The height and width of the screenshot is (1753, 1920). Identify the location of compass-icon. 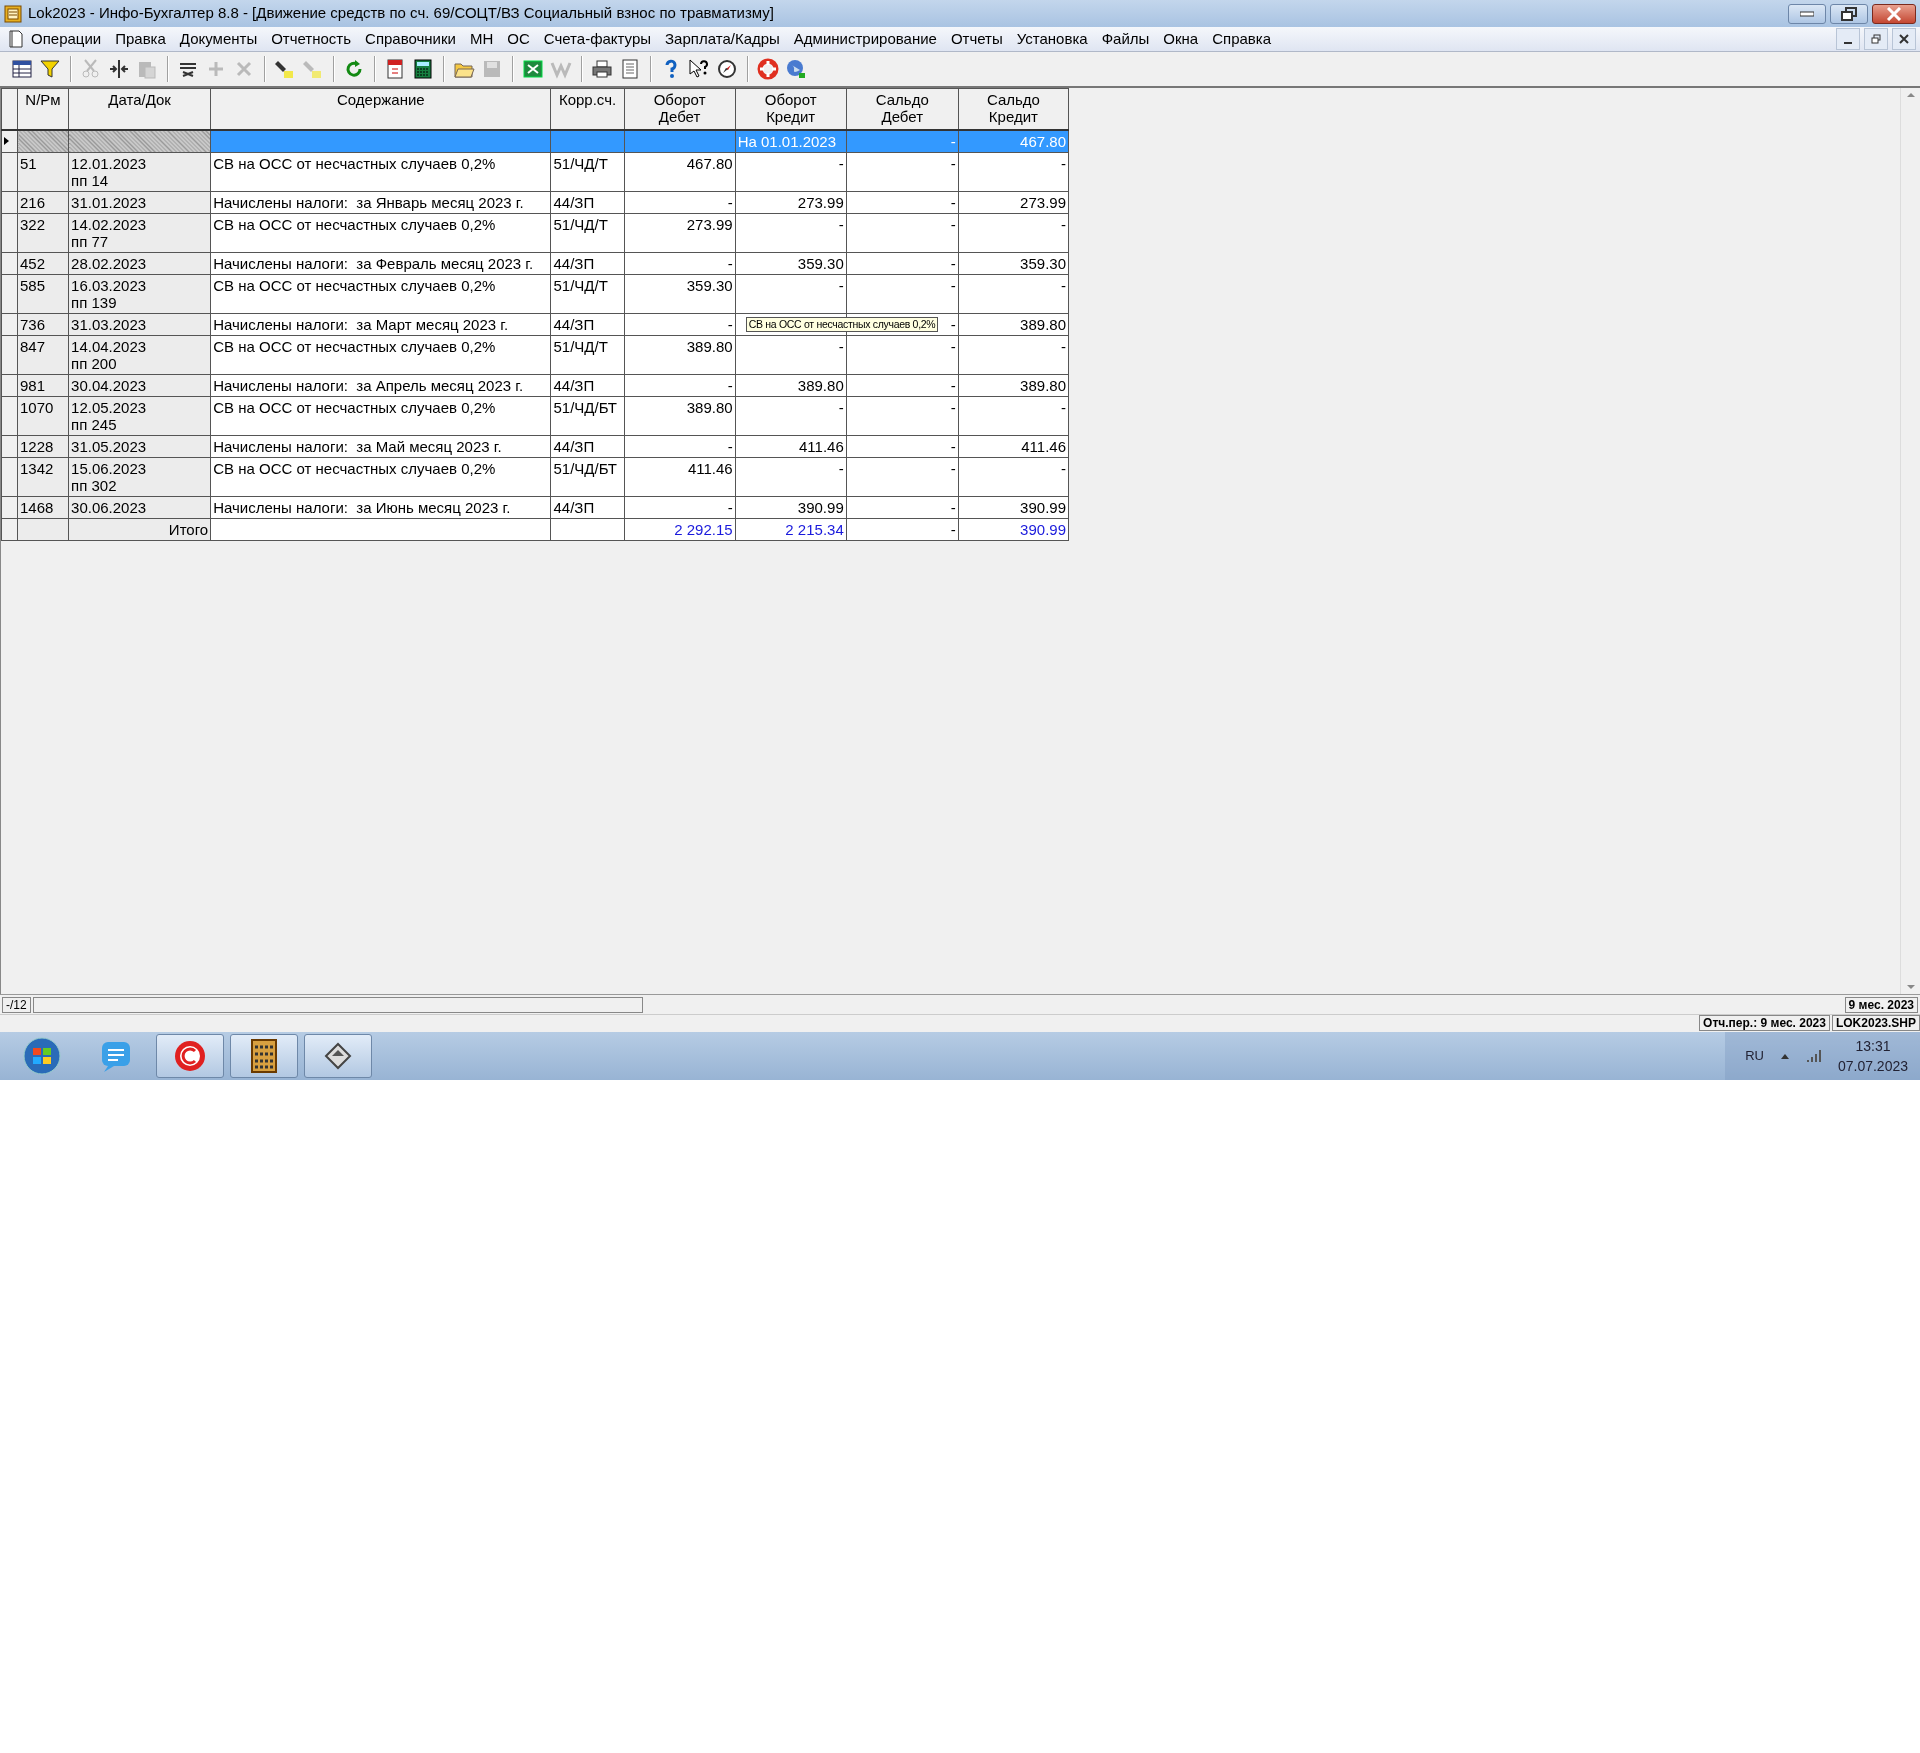
(727, 69).